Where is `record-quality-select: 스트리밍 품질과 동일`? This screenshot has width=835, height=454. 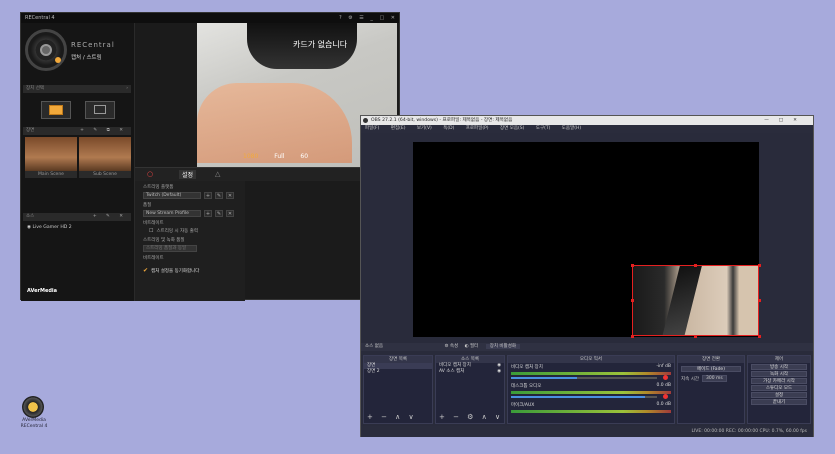
record-quality-select: 스트리밍 품질과 동일 is located at coordinates (170, 248).